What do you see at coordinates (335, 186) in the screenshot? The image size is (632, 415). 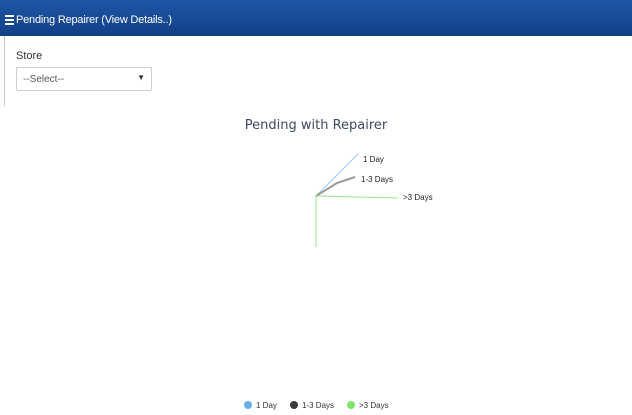 I see `slice-1-3-days` at bounding box center [335, 186].